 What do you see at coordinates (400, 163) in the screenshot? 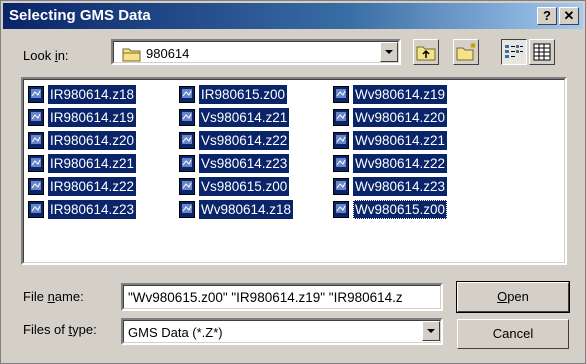
I see `file-list-item-name: Wv980614.z22` at bounding box center [400, 163].